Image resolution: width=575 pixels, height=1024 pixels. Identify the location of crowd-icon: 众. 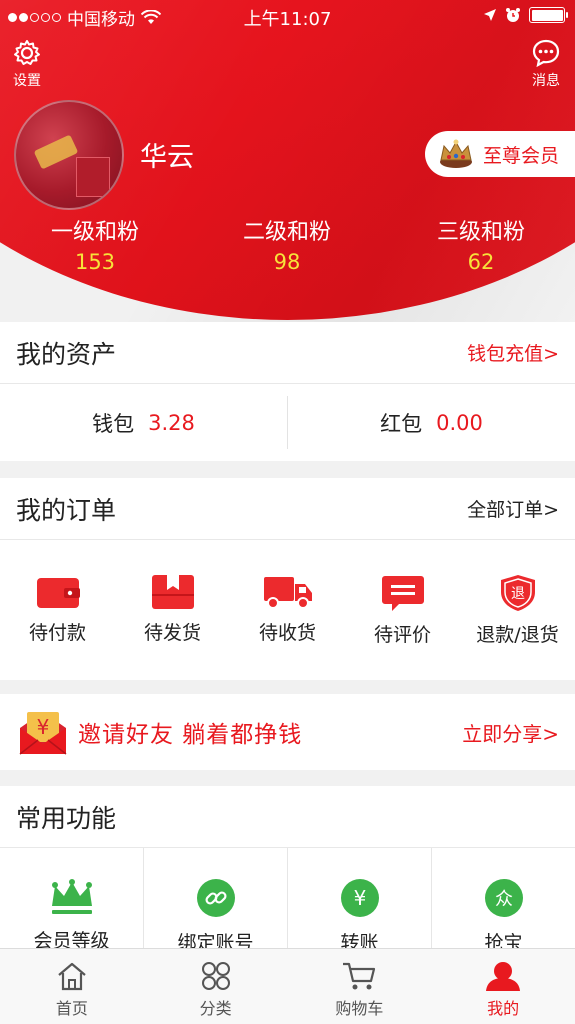
(503, 898).